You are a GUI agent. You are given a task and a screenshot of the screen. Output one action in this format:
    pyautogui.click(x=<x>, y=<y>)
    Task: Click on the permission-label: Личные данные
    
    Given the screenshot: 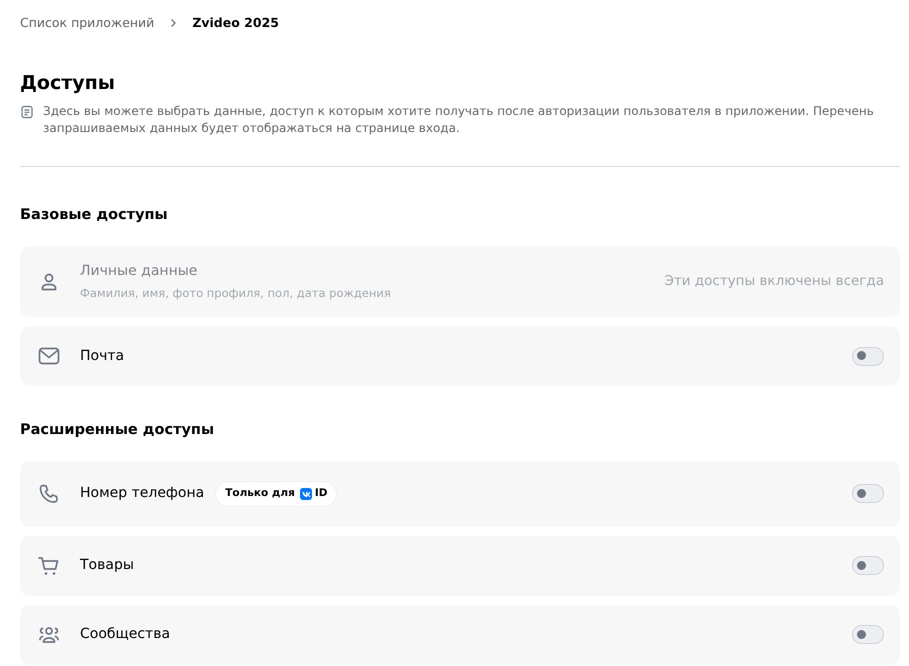 What is the action you would take?
    pyautogui.click(x=139, y=271)
    